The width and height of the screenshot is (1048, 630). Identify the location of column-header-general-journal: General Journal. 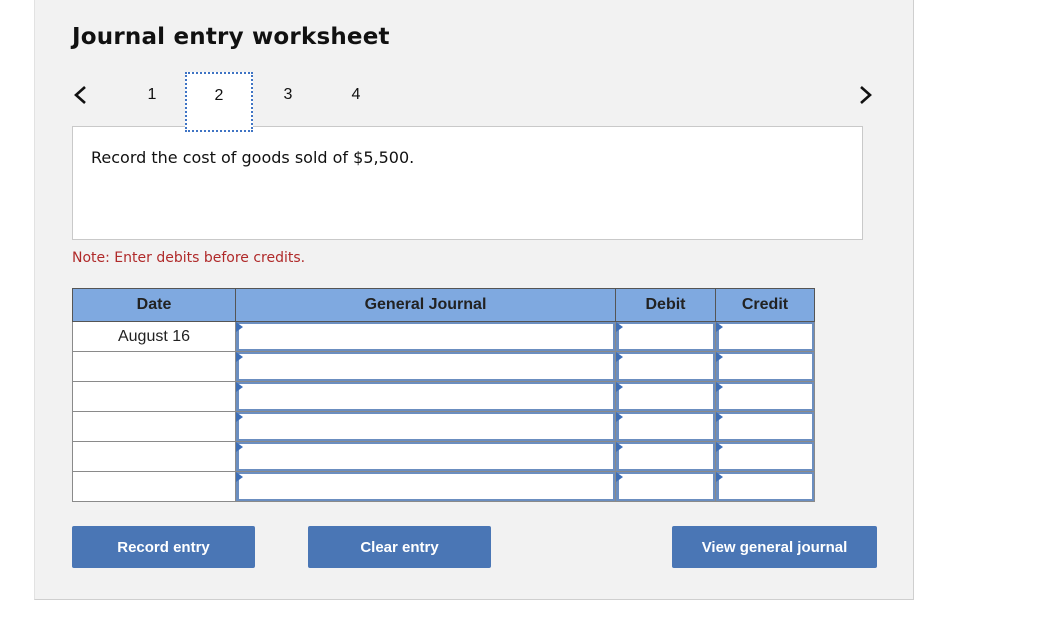
(425, 305).